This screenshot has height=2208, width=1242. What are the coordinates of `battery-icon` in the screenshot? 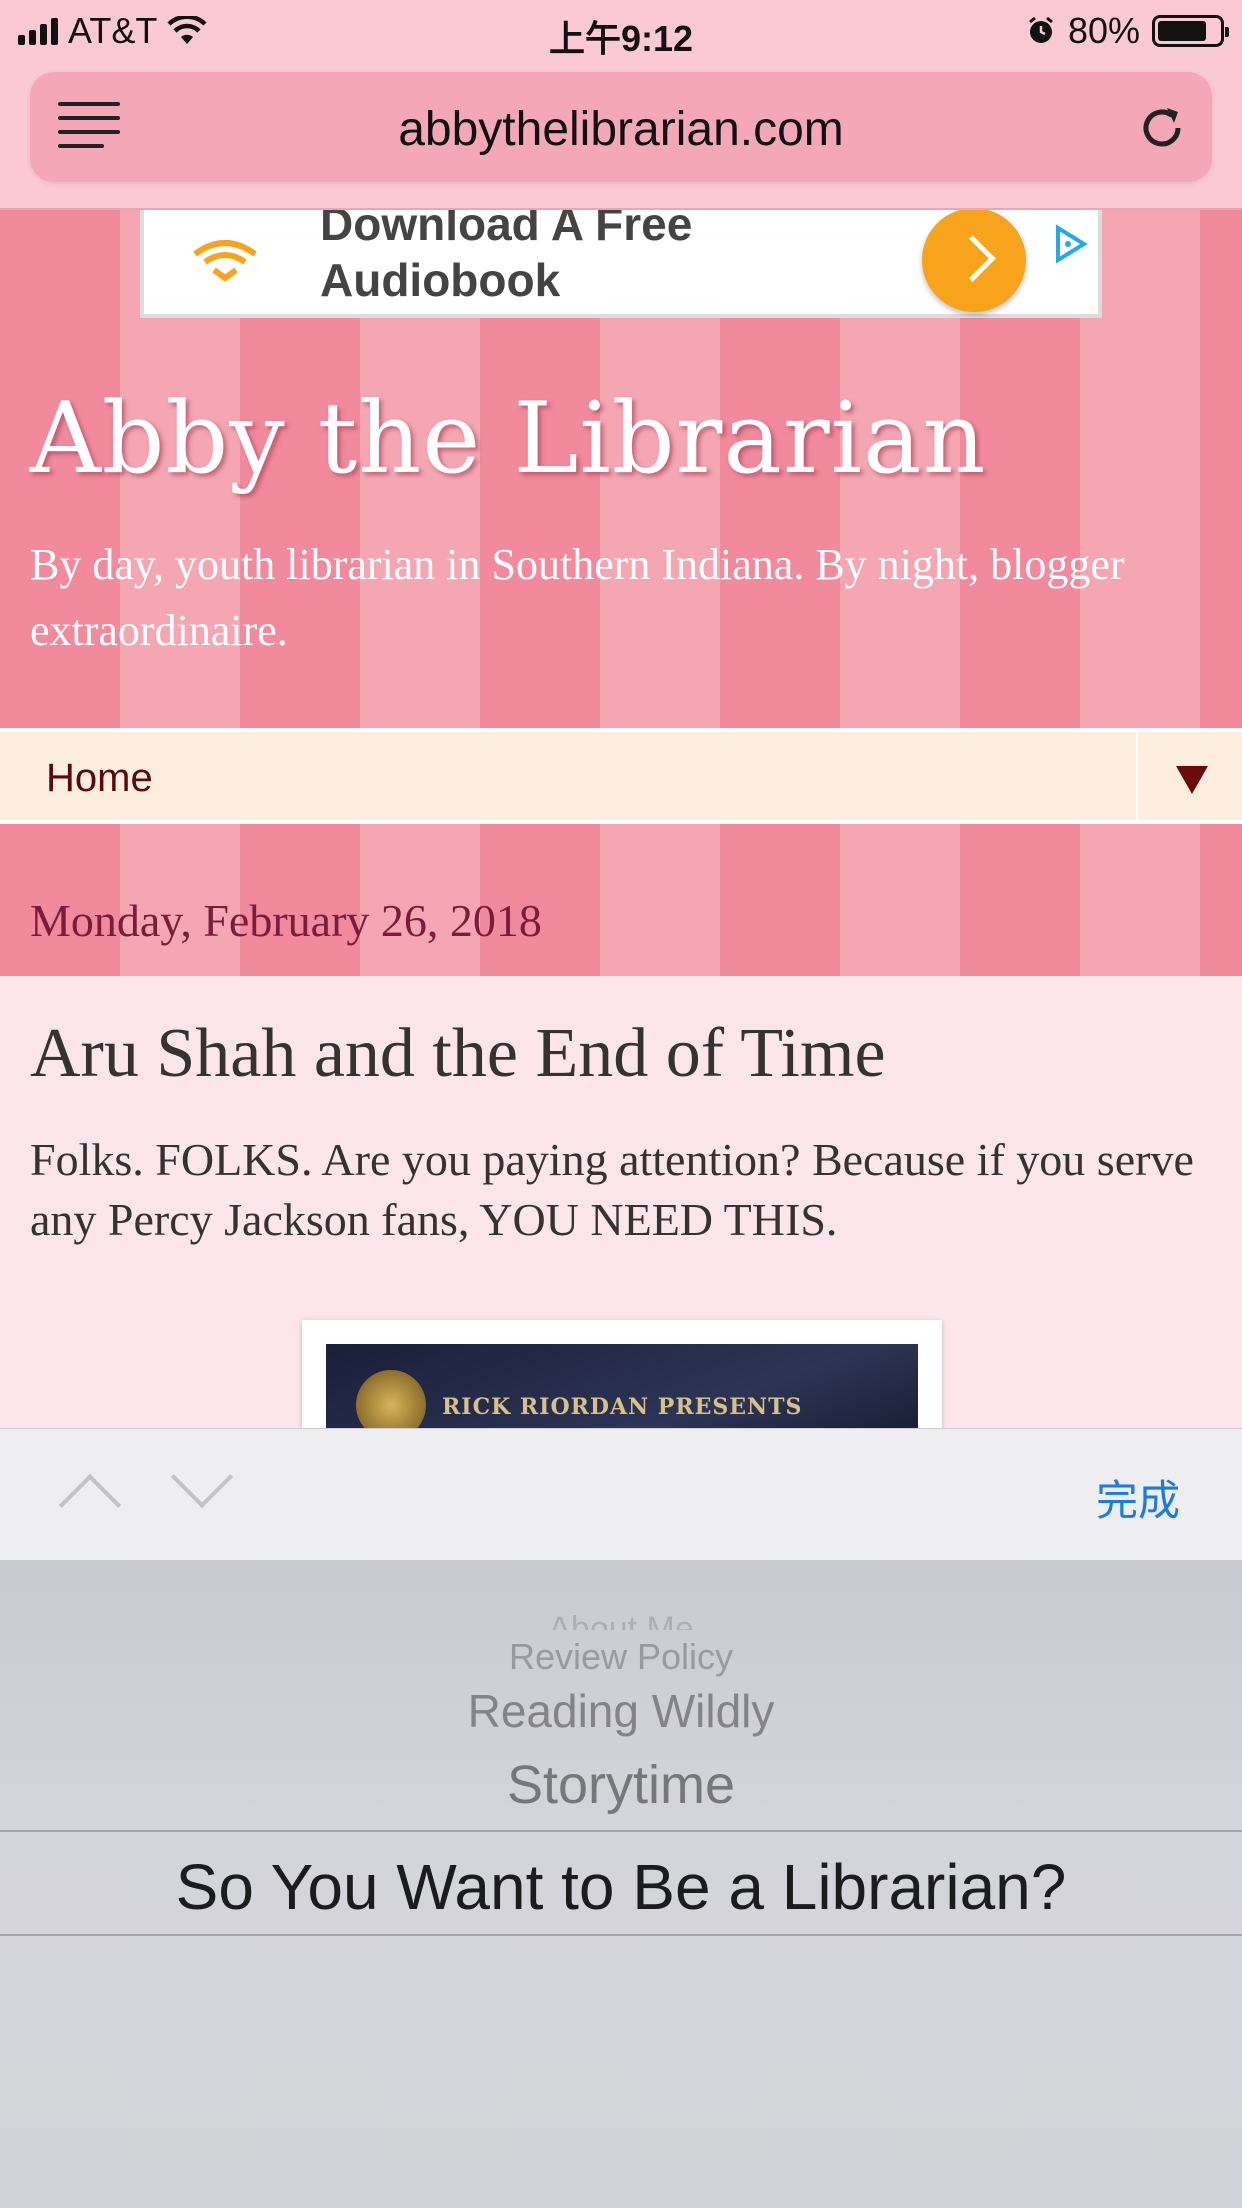 It's located at (1190, 31).